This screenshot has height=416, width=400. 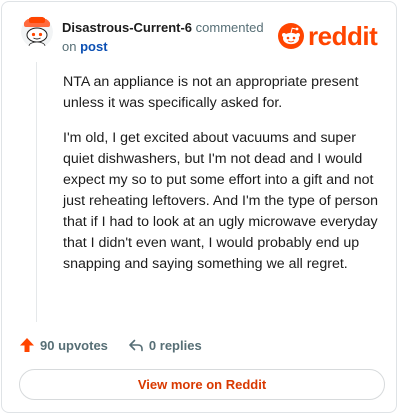 I want to click on reply-count: 0 replies, so click(x=175, y=345).